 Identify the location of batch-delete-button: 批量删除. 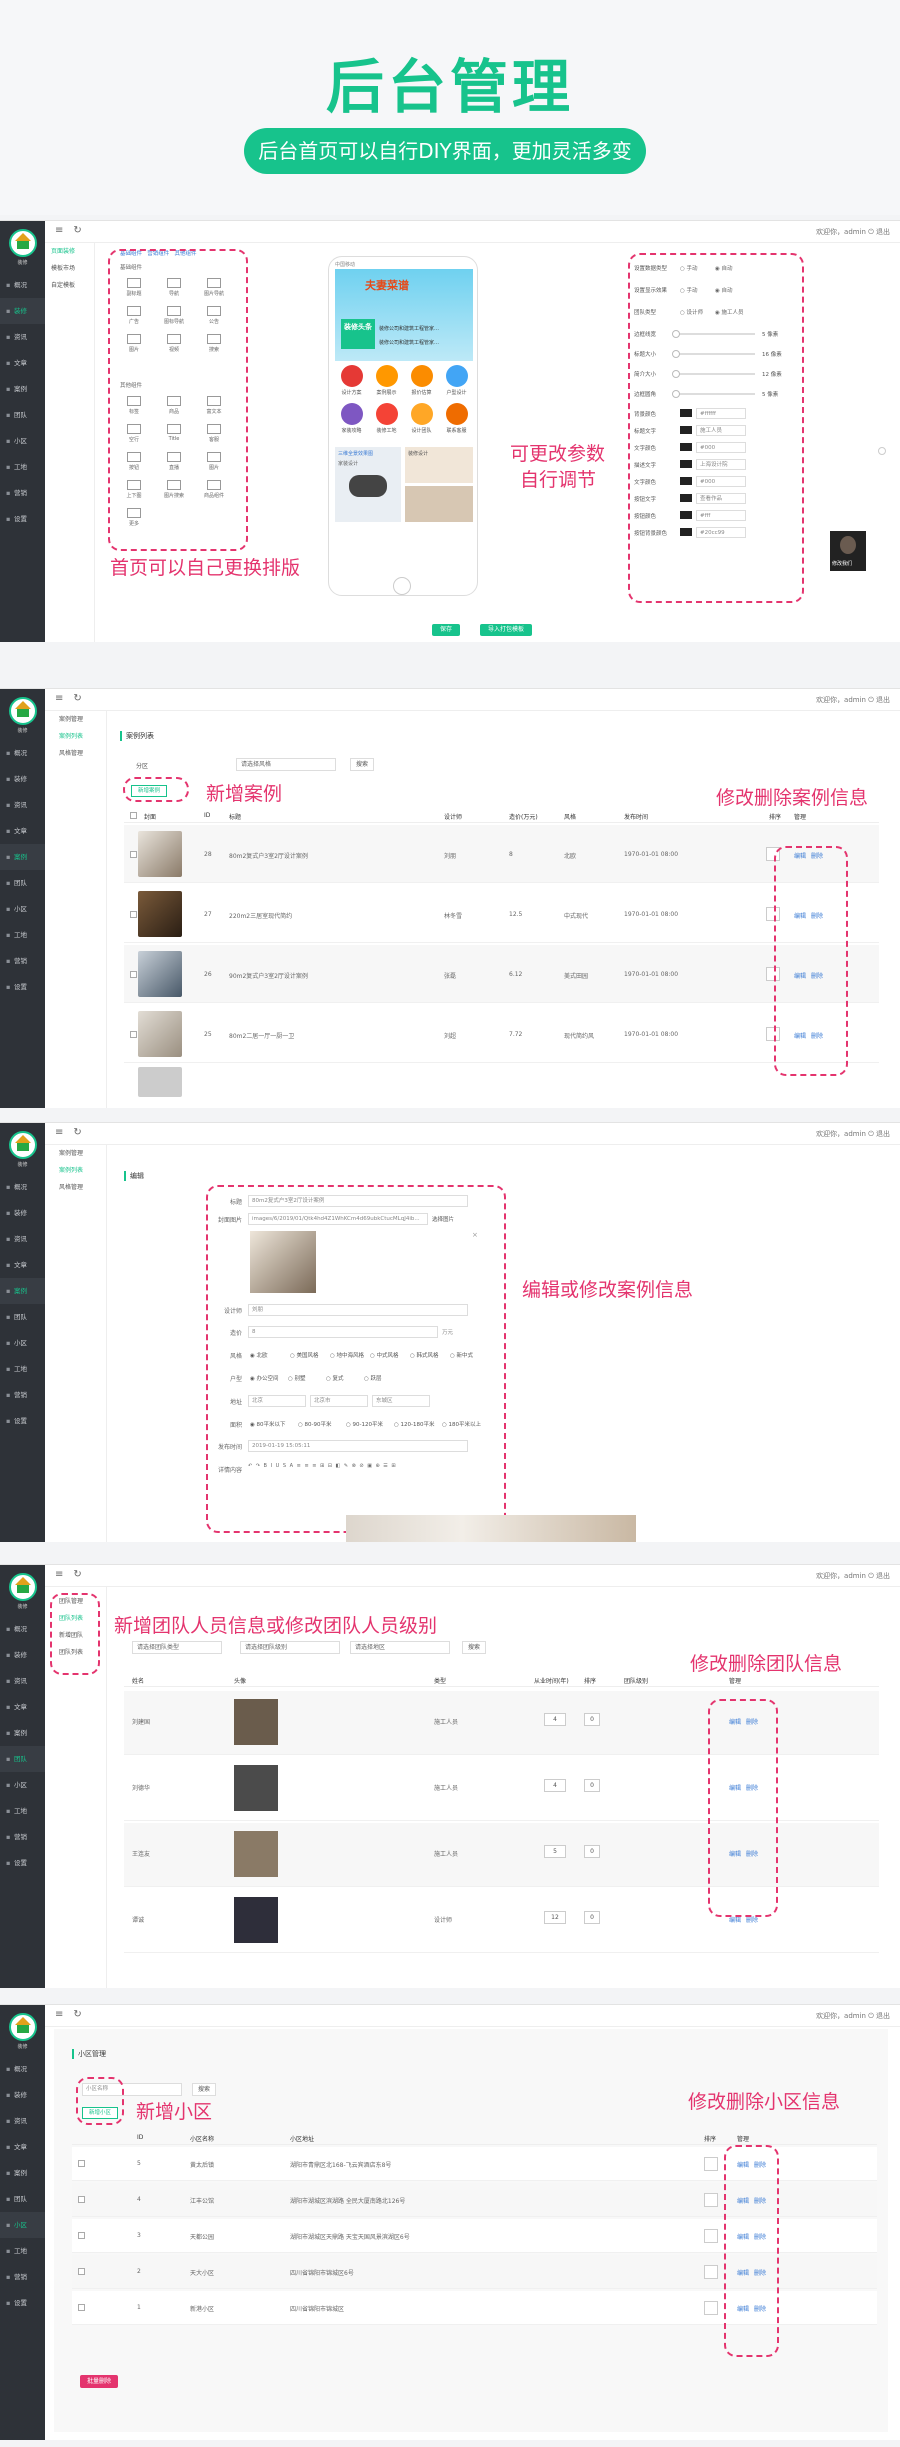
(99, 2381).